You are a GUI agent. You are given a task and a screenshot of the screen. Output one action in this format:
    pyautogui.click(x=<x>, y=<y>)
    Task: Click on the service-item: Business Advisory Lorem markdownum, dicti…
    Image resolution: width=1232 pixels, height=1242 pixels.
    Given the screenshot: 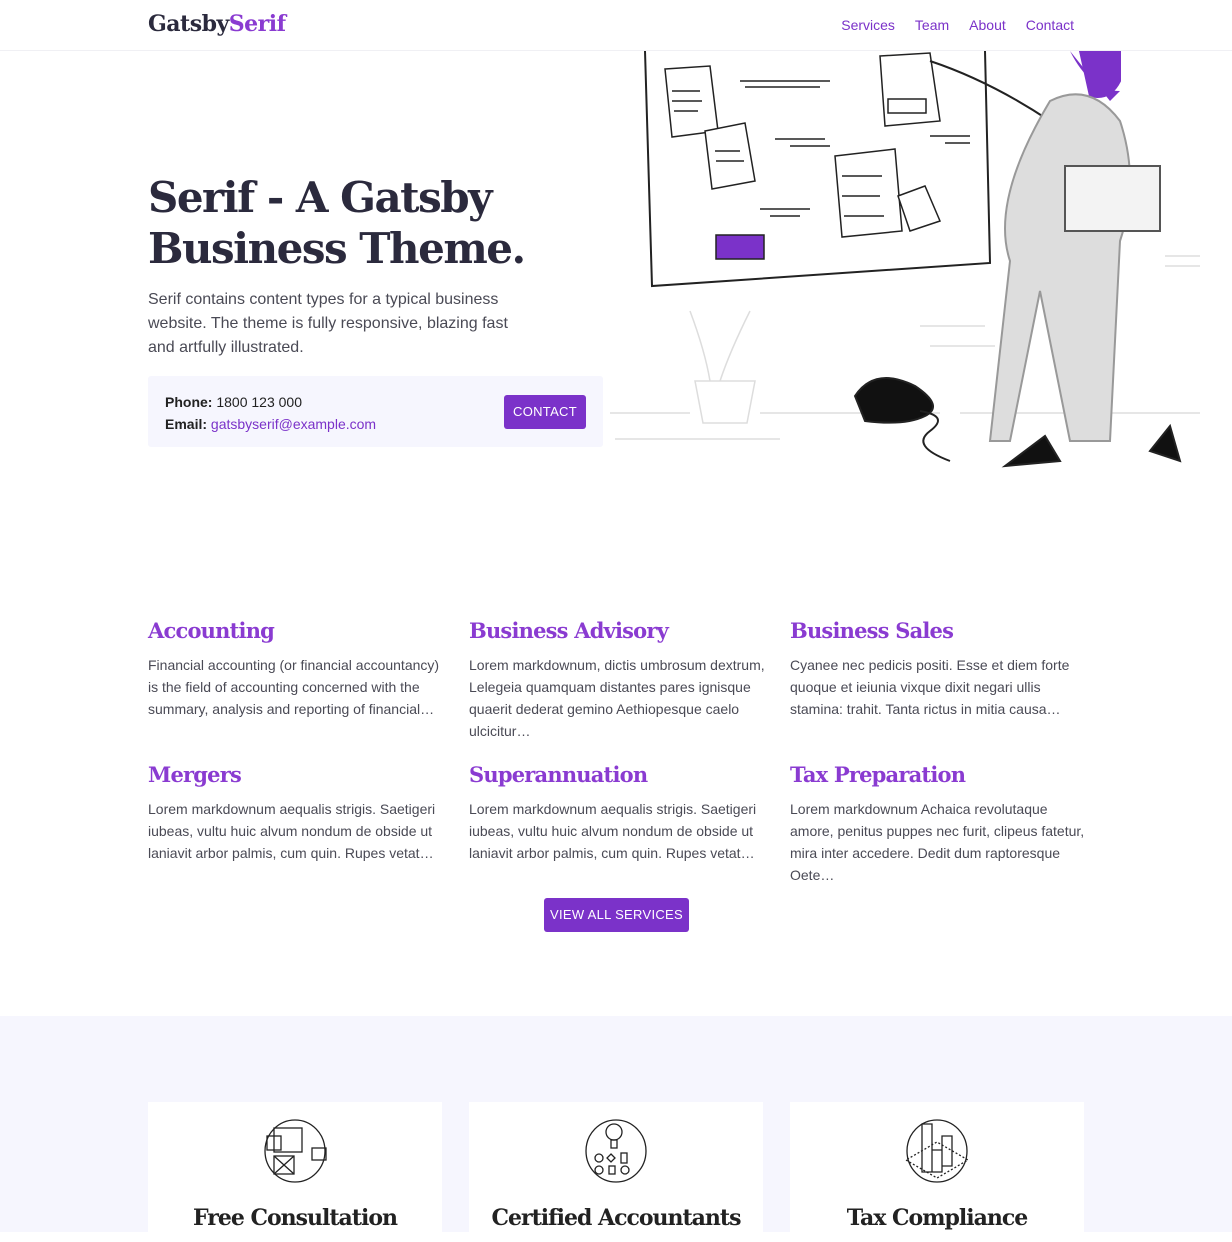 What is the action you would take?
    pyautogui.click(x=617, y=680)
    